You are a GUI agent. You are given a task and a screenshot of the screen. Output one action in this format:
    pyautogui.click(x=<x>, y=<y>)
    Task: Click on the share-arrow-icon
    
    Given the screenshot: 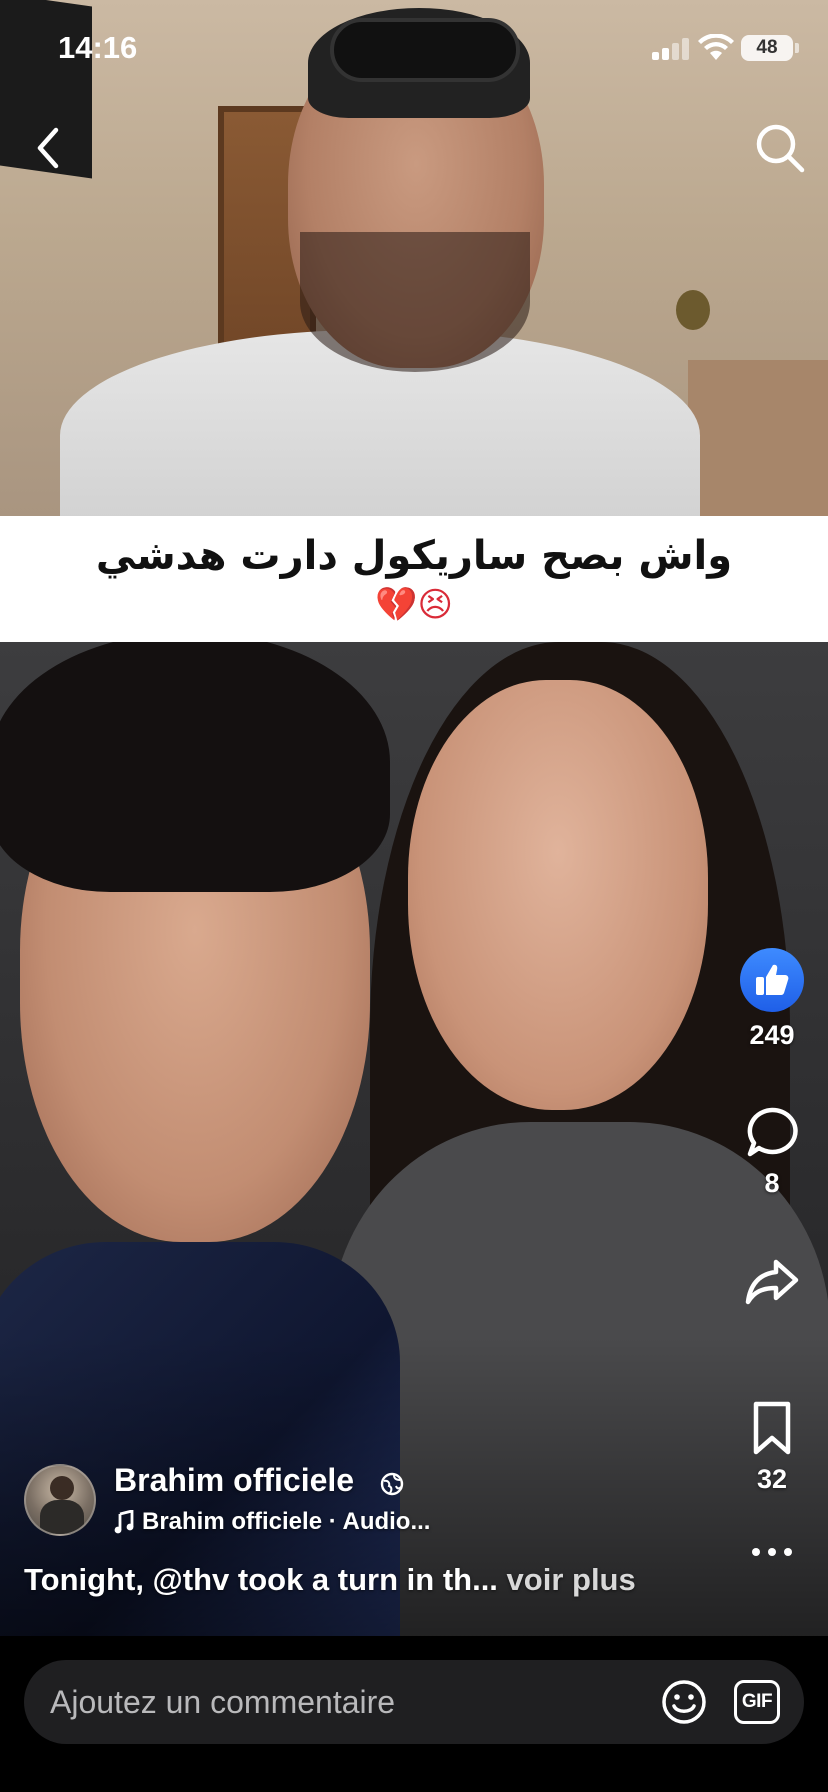 What is the action you would take?
    pyautogui.click(x=772, y=1282)
    